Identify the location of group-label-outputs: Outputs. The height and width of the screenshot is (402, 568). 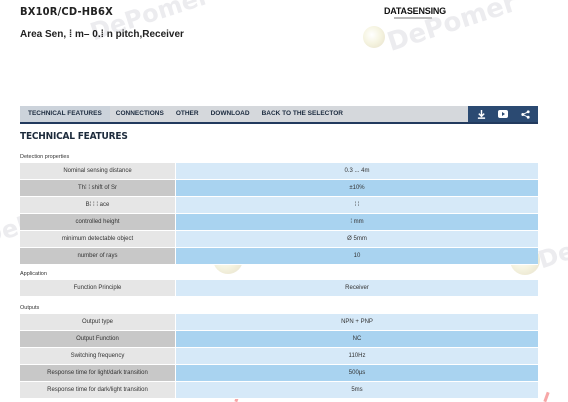
(30, 308).